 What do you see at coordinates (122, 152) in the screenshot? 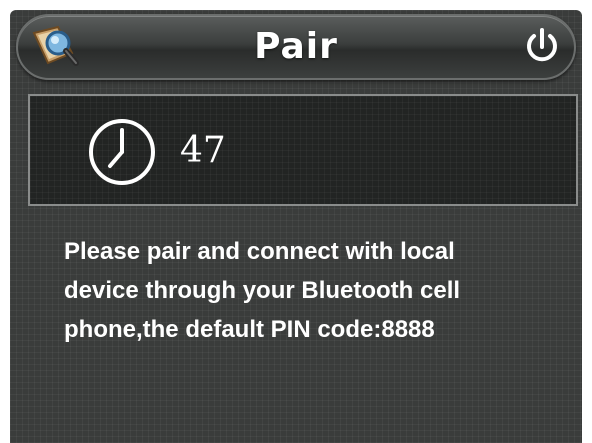
I see `clock-icon` at bounding box center [122, 152].